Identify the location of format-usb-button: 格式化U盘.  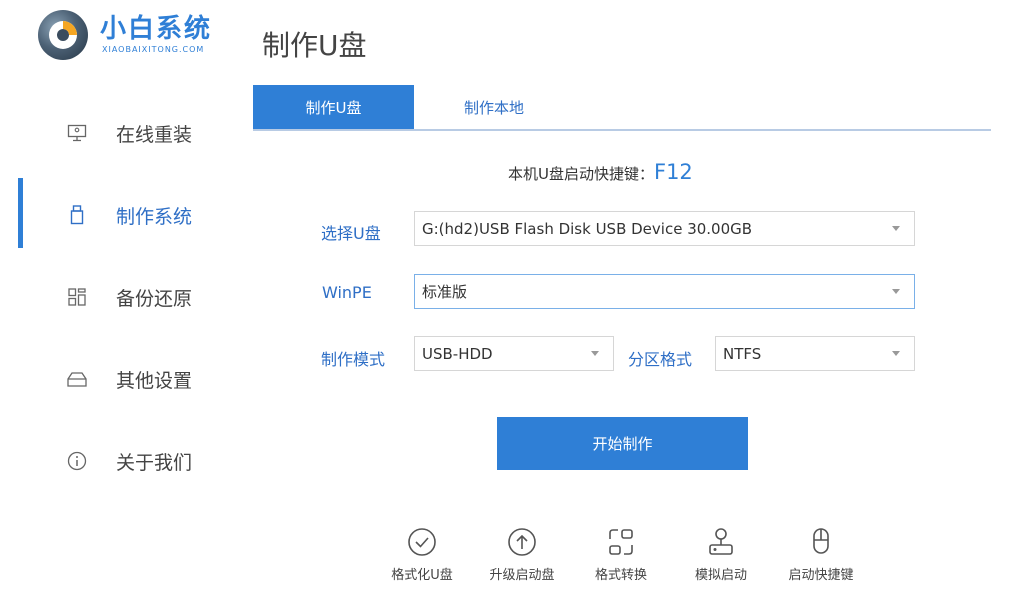
(422, 554).